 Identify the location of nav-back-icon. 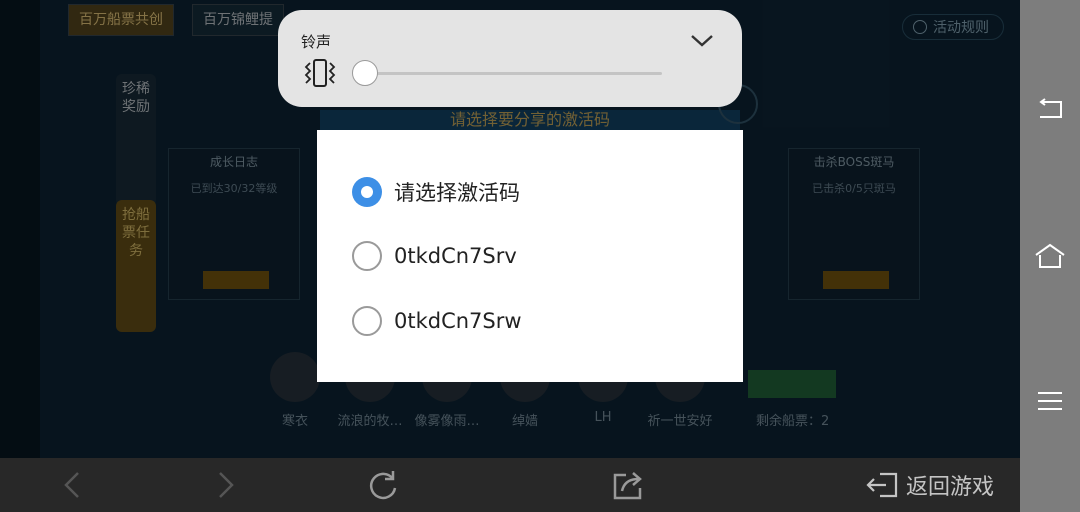
(1050, 110).